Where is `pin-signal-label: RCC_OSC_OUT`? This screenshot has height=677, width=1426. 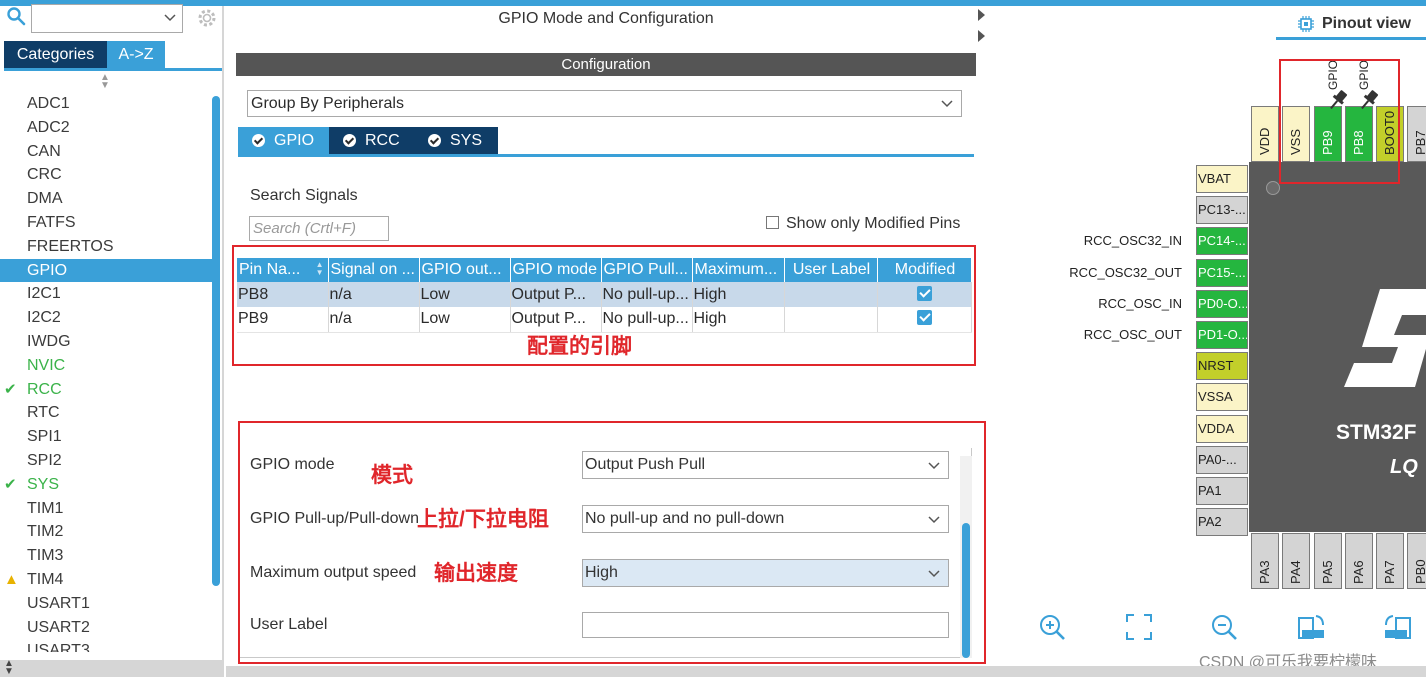 pin-signal-label: RCC_OSC_OUT is located at coordinates (1132, 334).